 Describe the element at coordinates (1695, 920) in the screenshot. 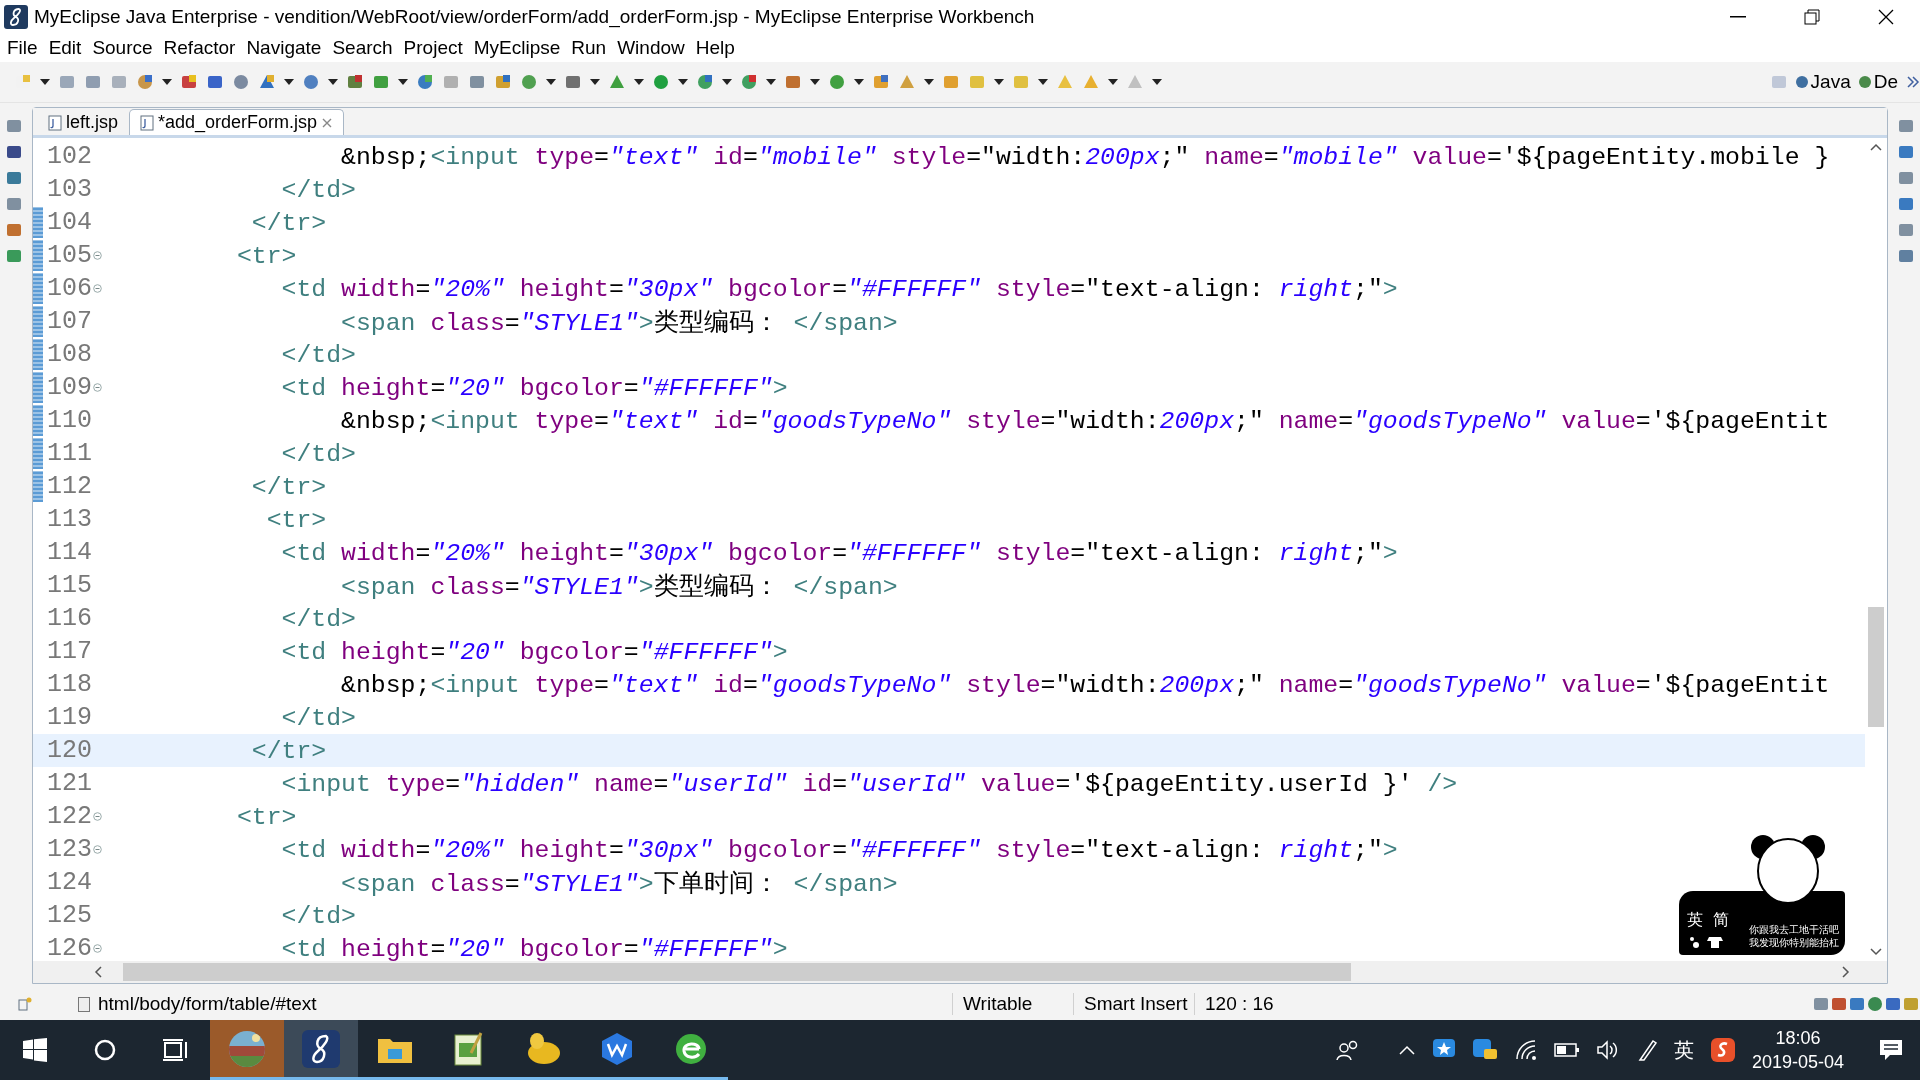

I see `ime-mode-label: 英` at that location.